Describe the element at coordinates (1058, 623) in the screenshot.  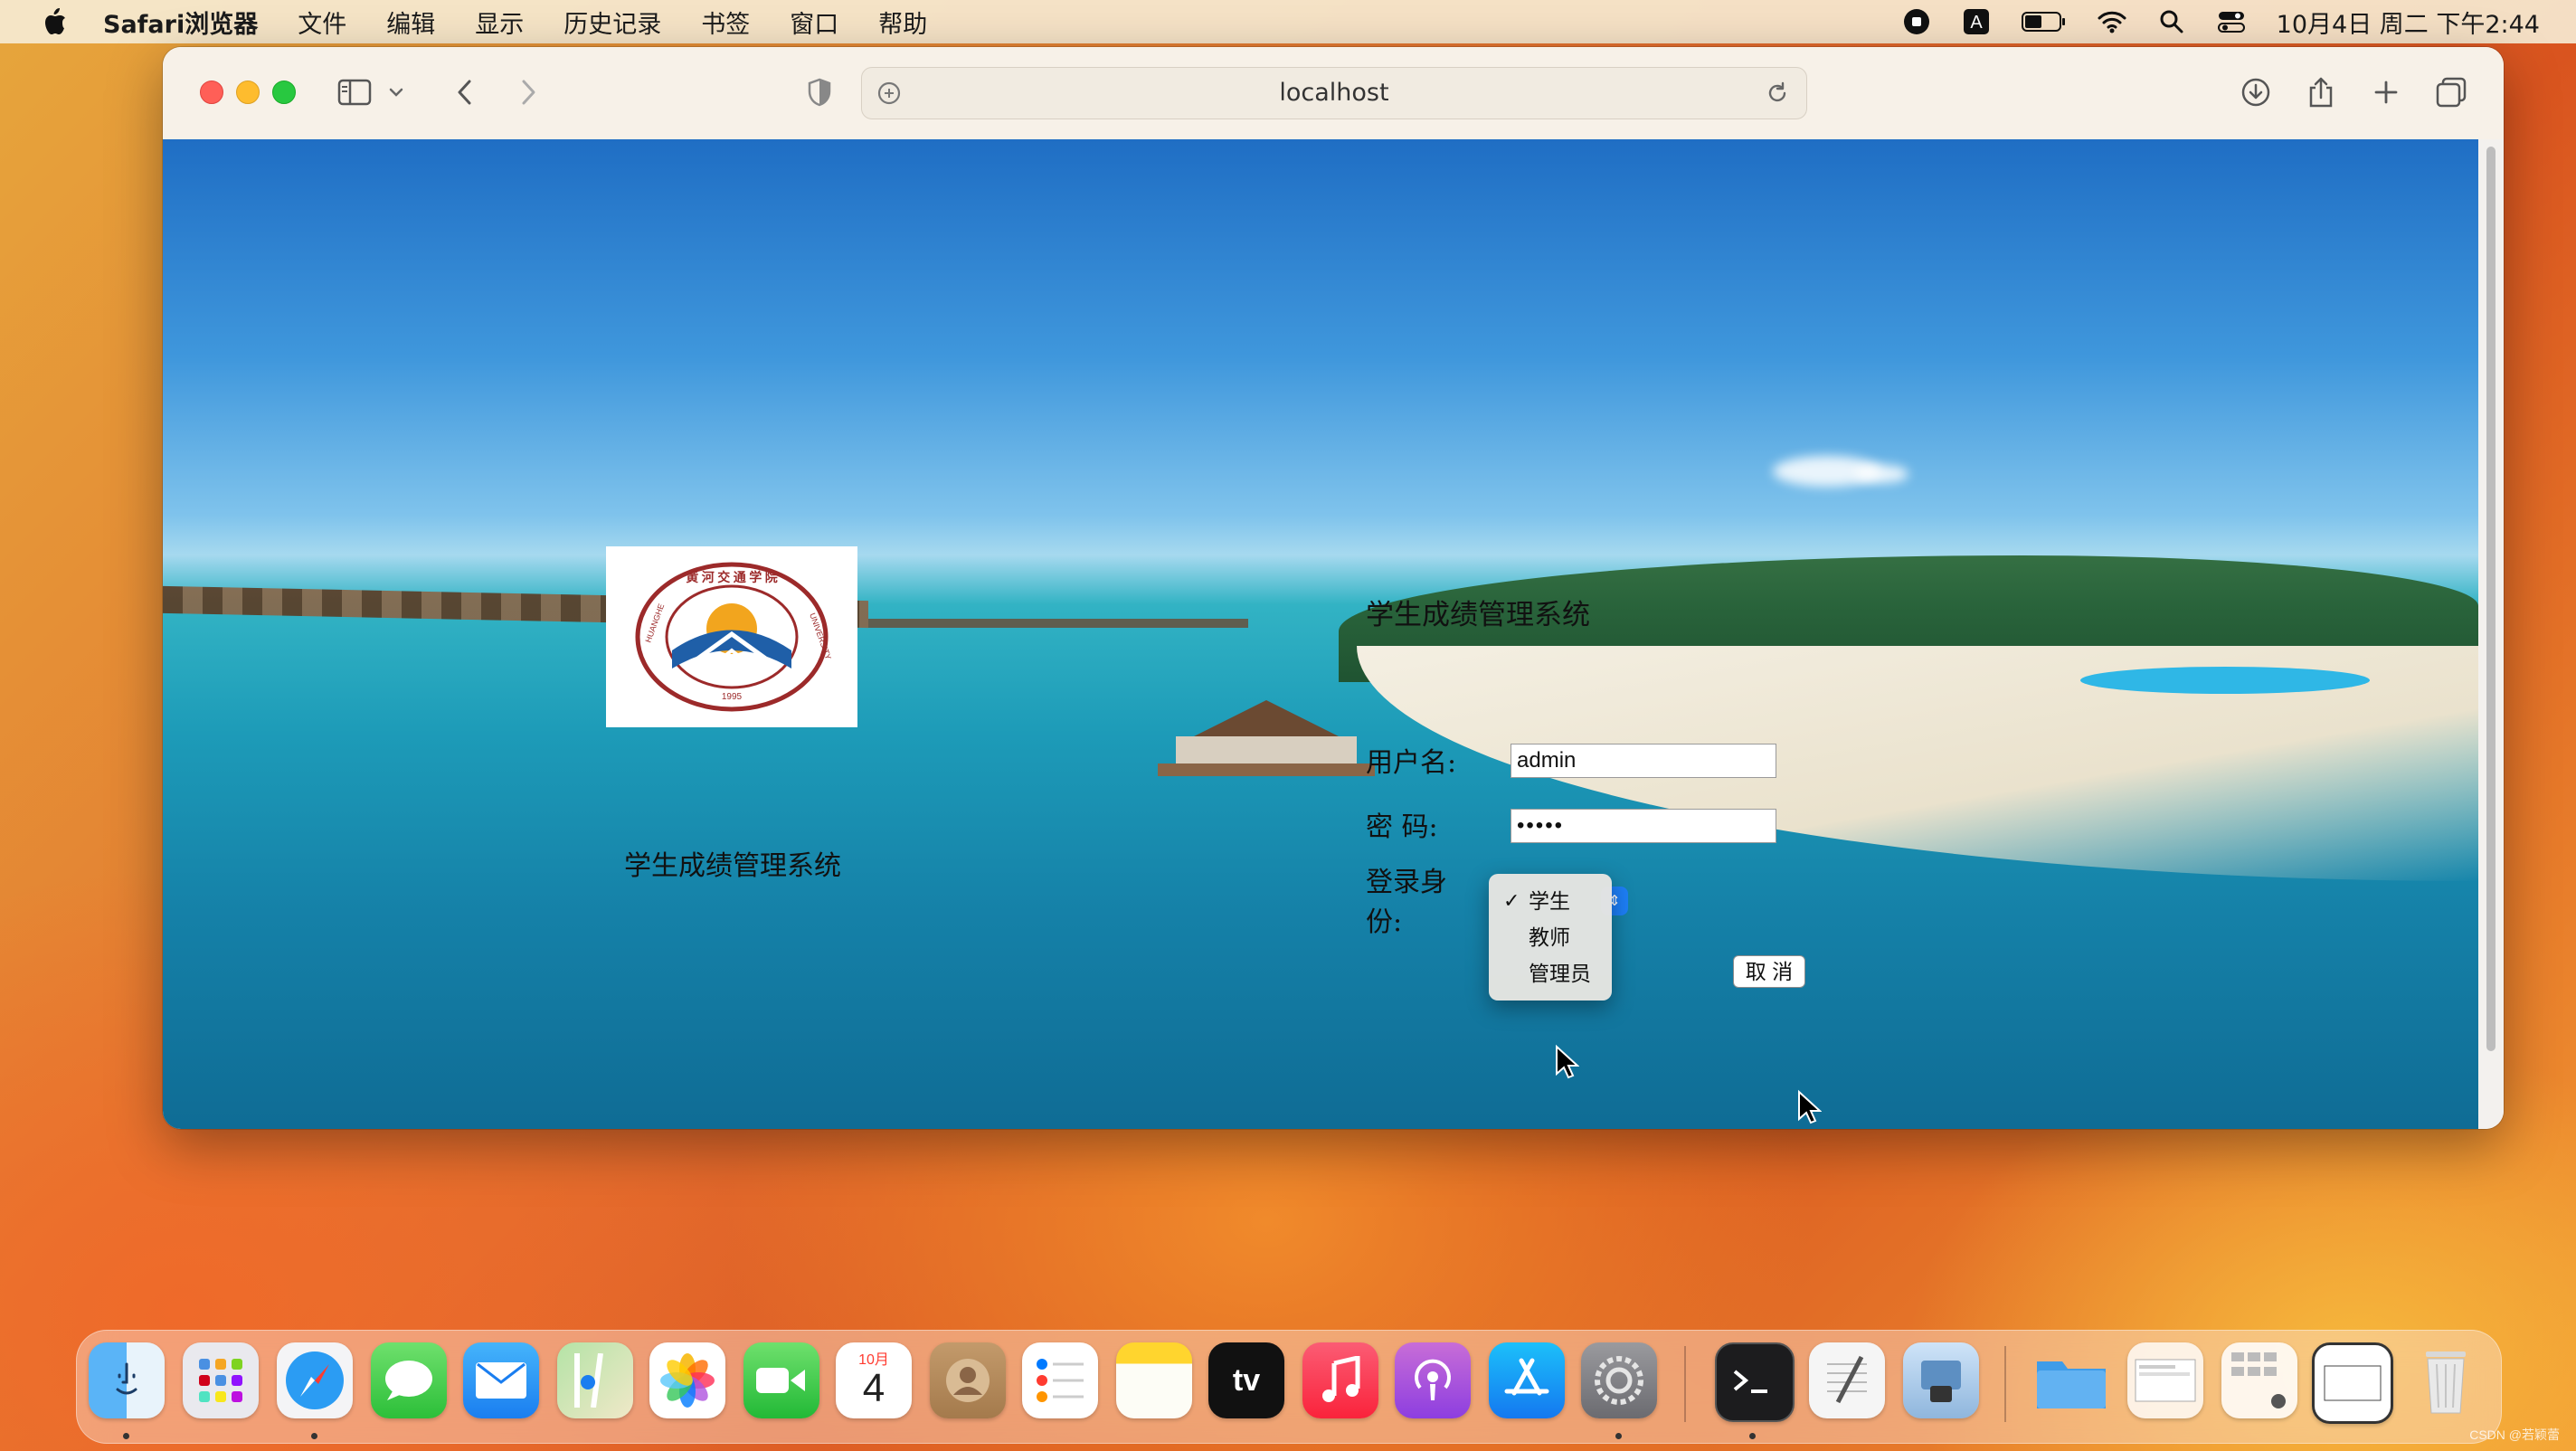
I see `background-pier` at that location.